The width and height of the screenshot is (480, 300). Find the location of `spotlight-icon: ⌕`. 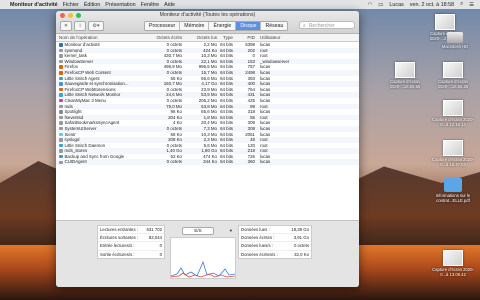

spotlight-icon: ⌕ is located at coordinates (461, 4).